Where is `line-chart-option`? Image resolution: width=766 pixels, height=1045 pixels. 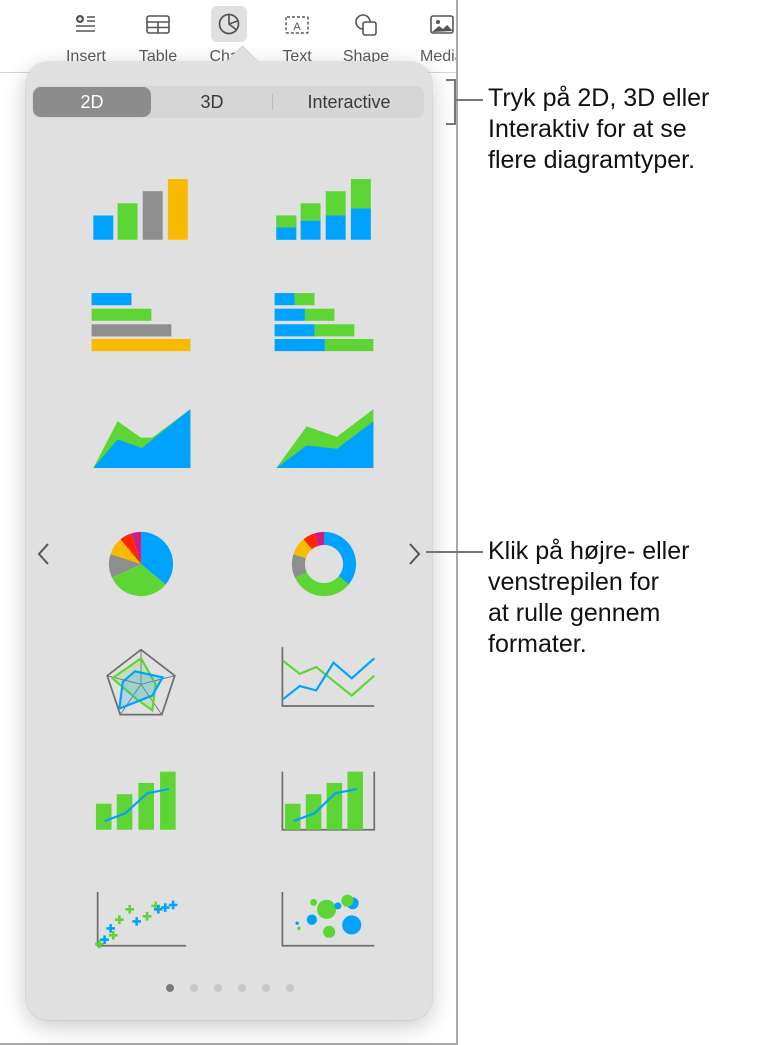
line-chart-option is located at coordinates (324, 680).